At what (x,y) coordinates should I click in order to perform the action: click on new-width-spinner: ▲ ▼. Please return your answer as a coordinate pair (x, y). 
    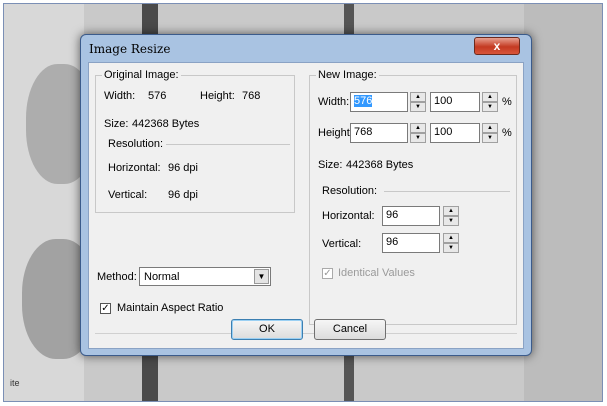
    Looking at the image, I should click on (418, 102).